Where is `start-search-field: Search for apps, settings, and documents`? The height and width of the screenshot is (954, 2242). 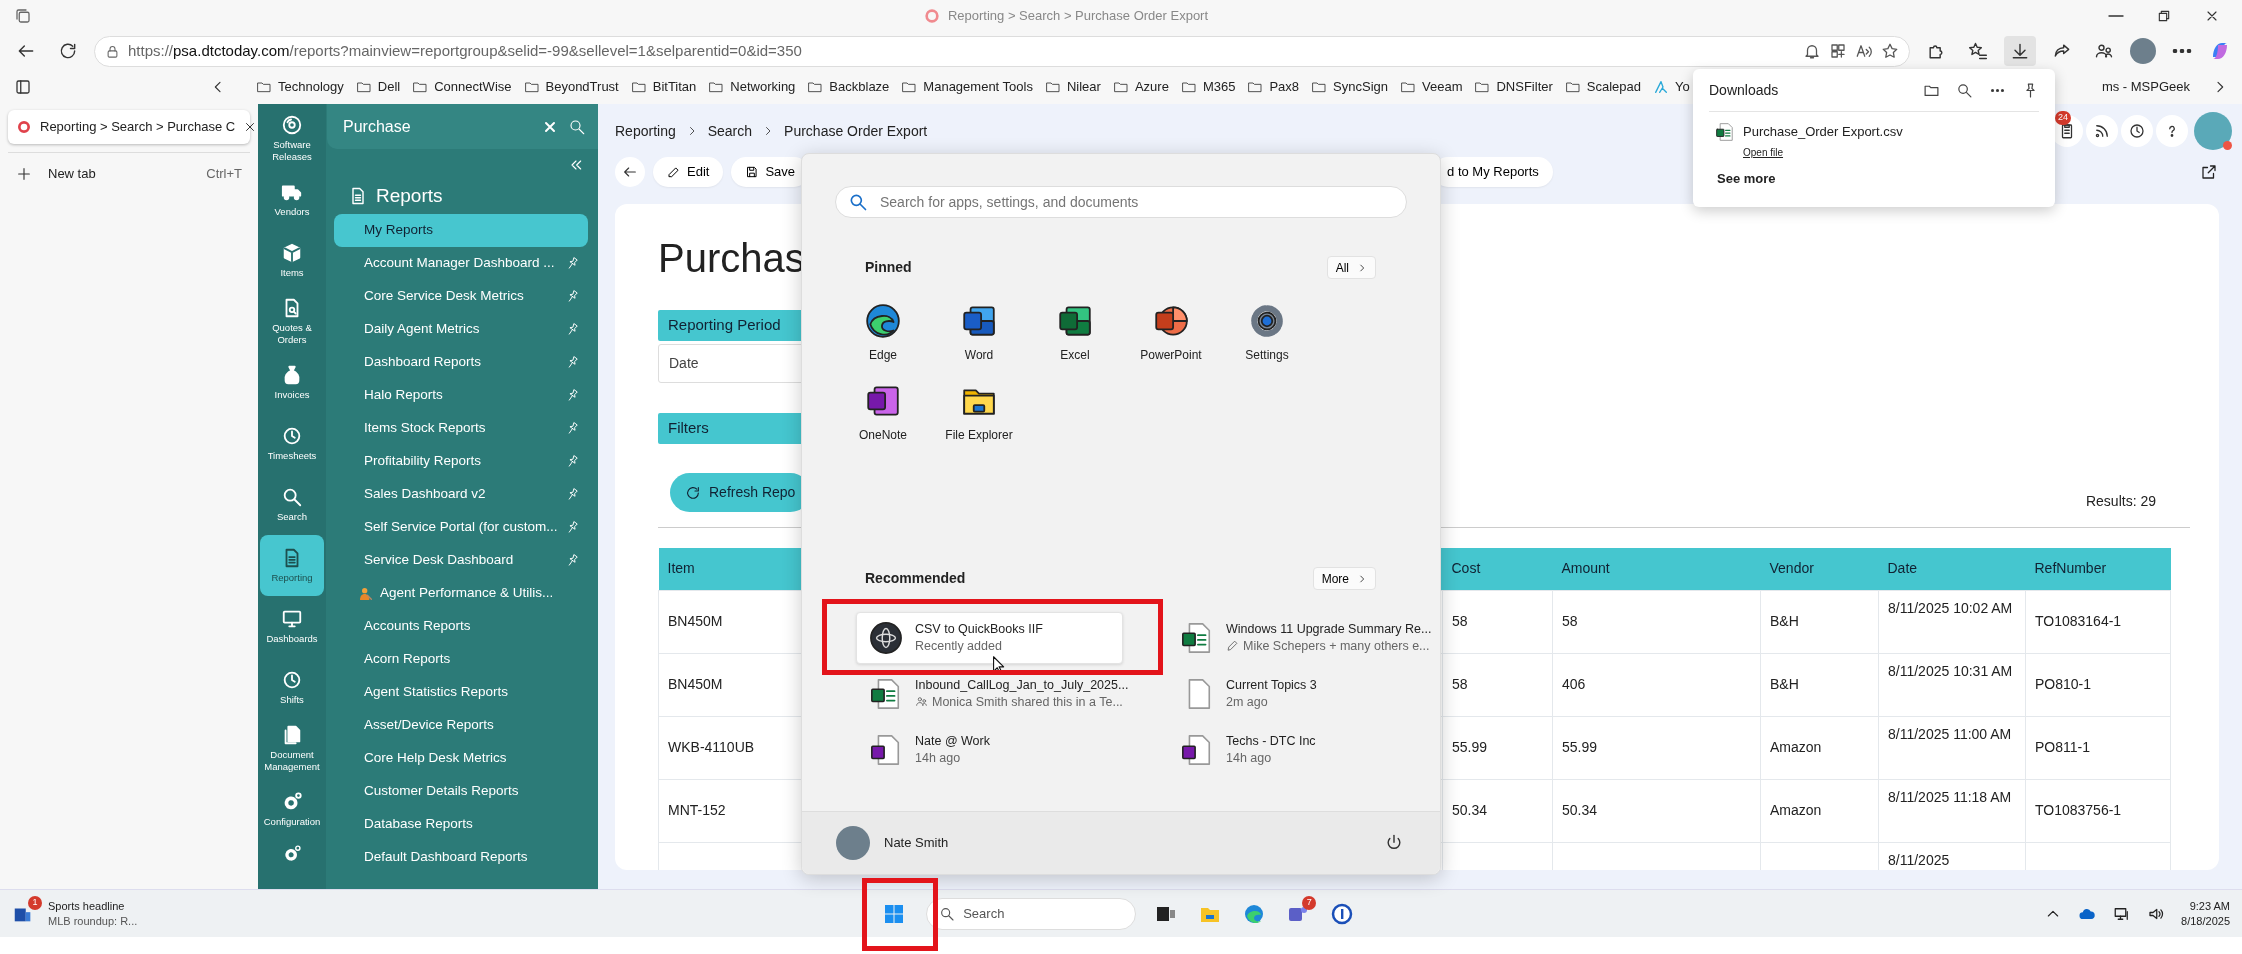
start-search-field: Search for apps, settings, and documents is located at coordinates (1136, 202).